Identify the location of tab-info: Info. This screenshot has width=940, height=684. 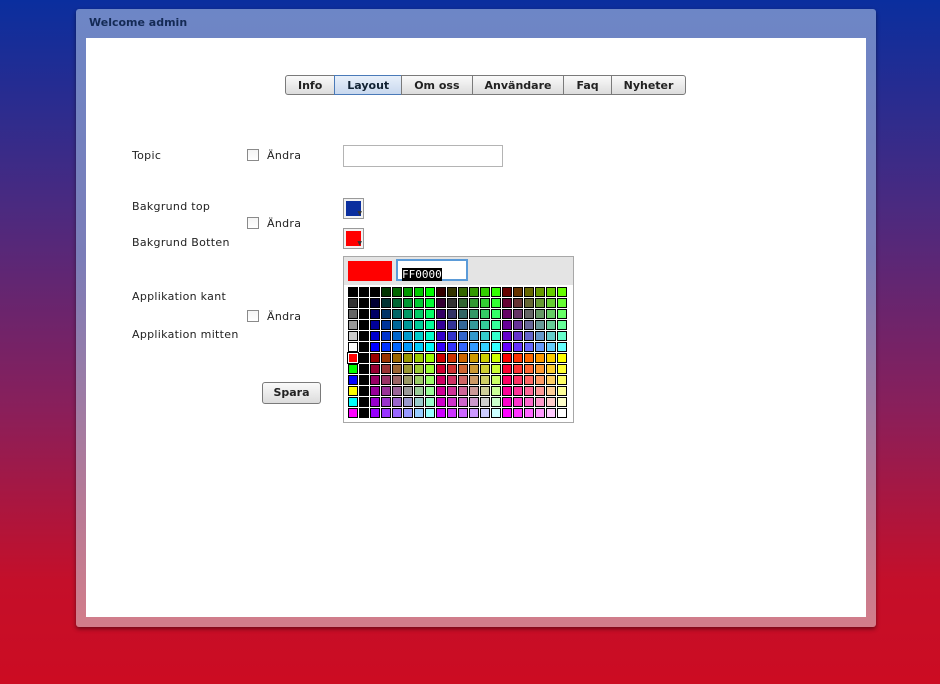
(310, 85).